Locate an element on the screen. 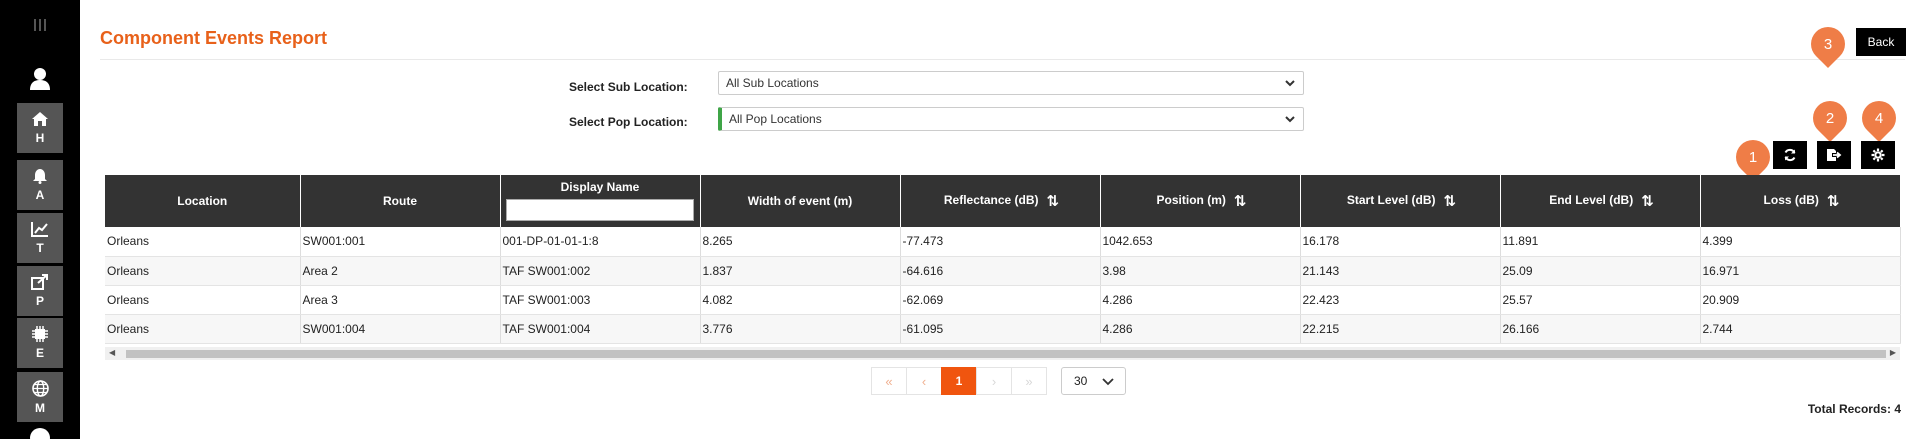 The width and height of the screenshot is (1910, 448). table-cell: 4.399 is located at coordinates (1800, 242).